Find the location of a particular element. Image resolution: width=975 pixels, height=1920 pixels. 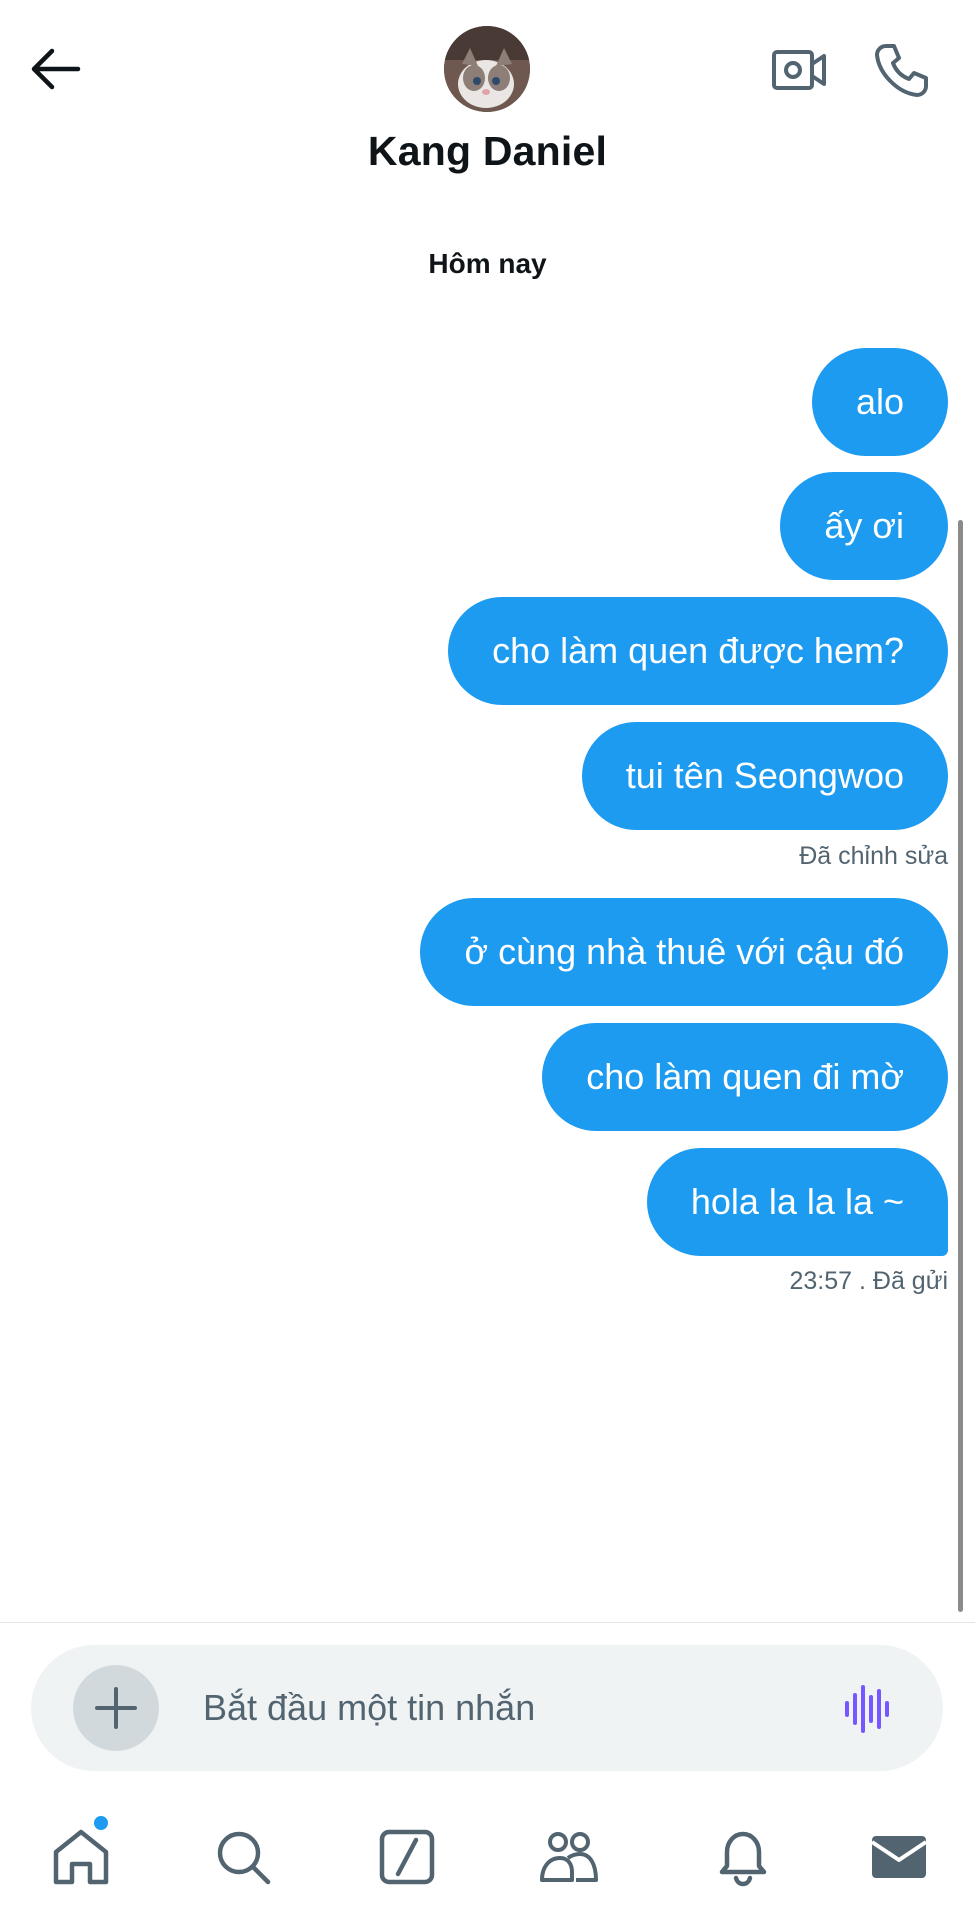

message-bubble: ở cùng nhà thuê với cậu đó is located at coordinates (684, 952).